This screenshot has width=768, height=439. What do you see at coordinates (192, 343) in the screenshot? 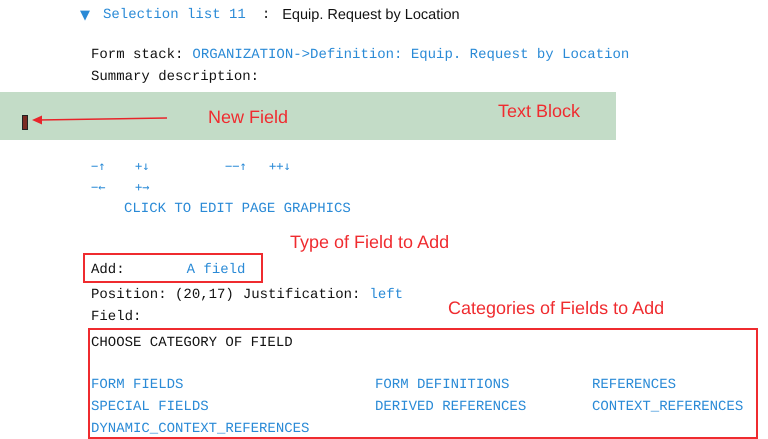
I see `category-heading: CHOOSE CATEGORY OF FIELD` at bounding box center [192, 343].